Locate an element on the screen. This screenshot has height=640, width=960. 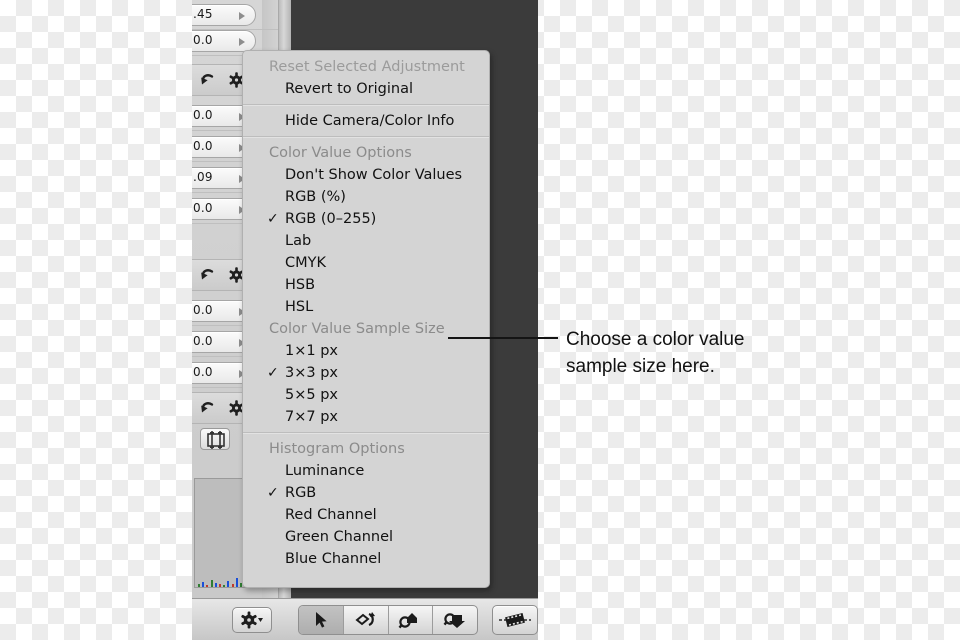
menu-section-header: Histogram Options is located at coordinates (366, 449).